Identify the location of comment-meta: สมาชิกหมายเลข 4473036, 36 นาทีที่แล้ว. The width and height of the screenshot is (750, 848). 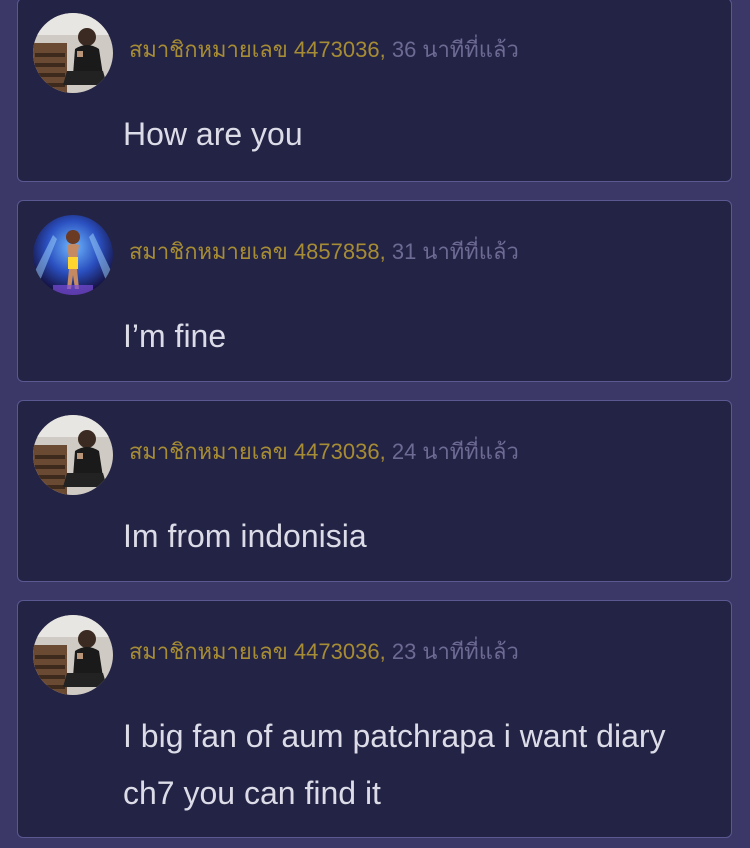
(324, 50).